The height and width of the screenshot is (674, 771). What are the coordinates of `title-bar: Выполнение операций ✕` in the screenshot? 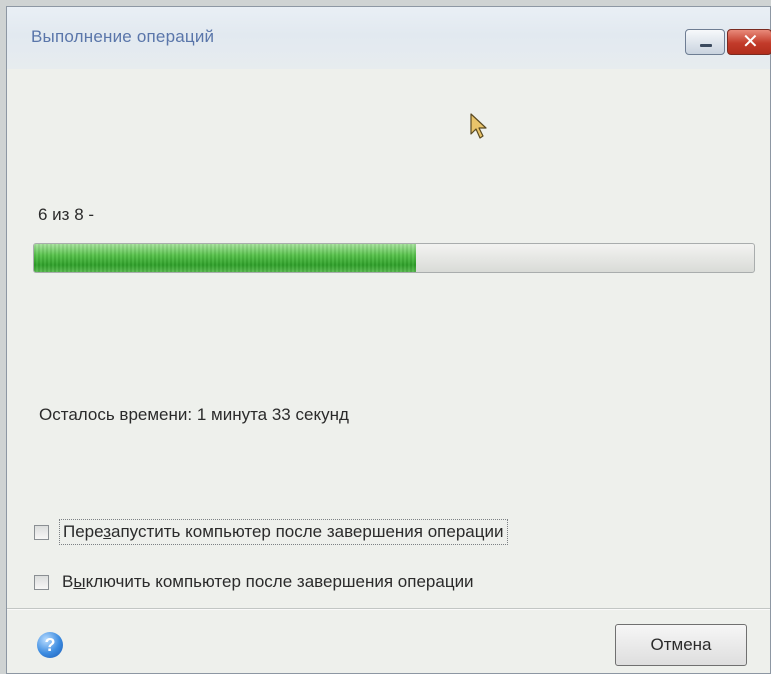 It's located at (389, 38).